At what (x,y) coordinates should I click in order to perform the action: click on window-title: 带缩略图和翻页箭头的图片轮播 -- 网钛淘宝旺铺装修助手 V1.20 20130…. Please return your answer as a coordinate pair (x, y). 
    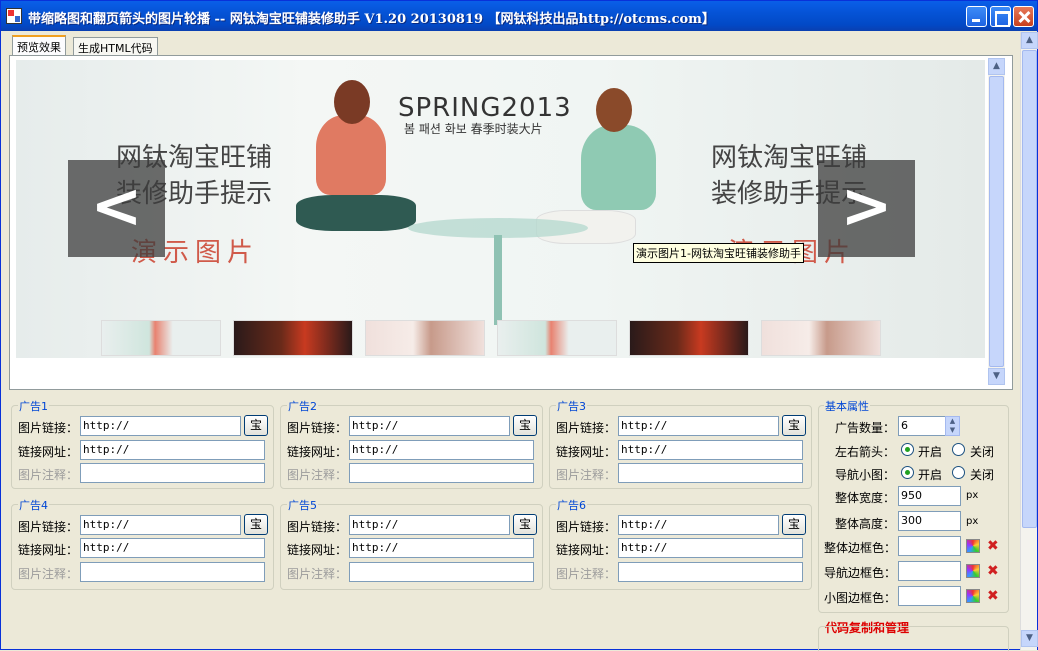
    Looking at the image, I should click on (371, 19).